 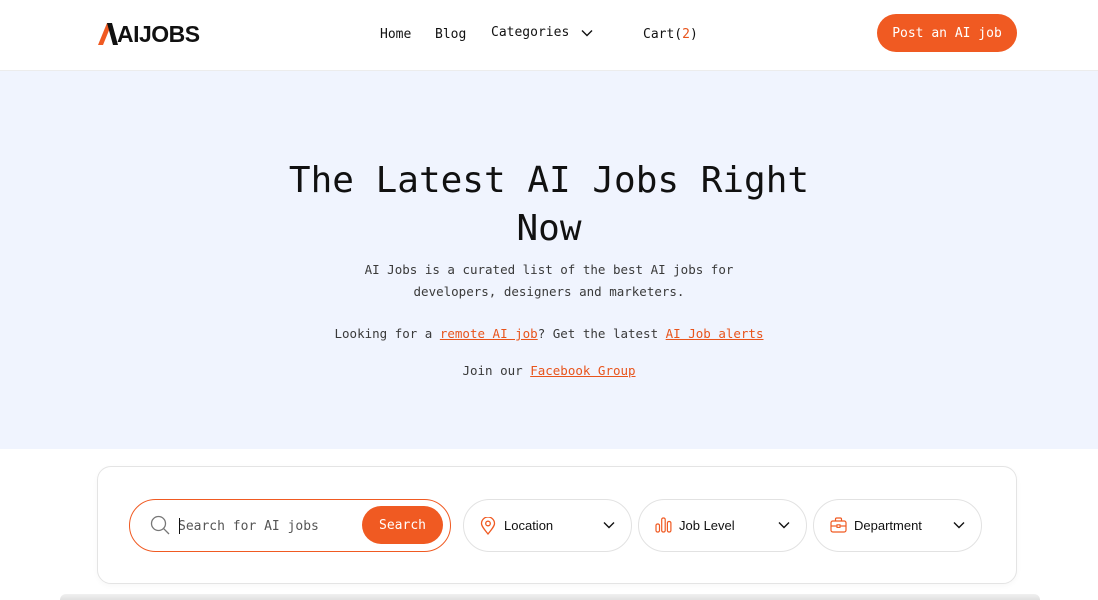 I want to click on nav-blog-link: Blog, so click(x=450, y=34).